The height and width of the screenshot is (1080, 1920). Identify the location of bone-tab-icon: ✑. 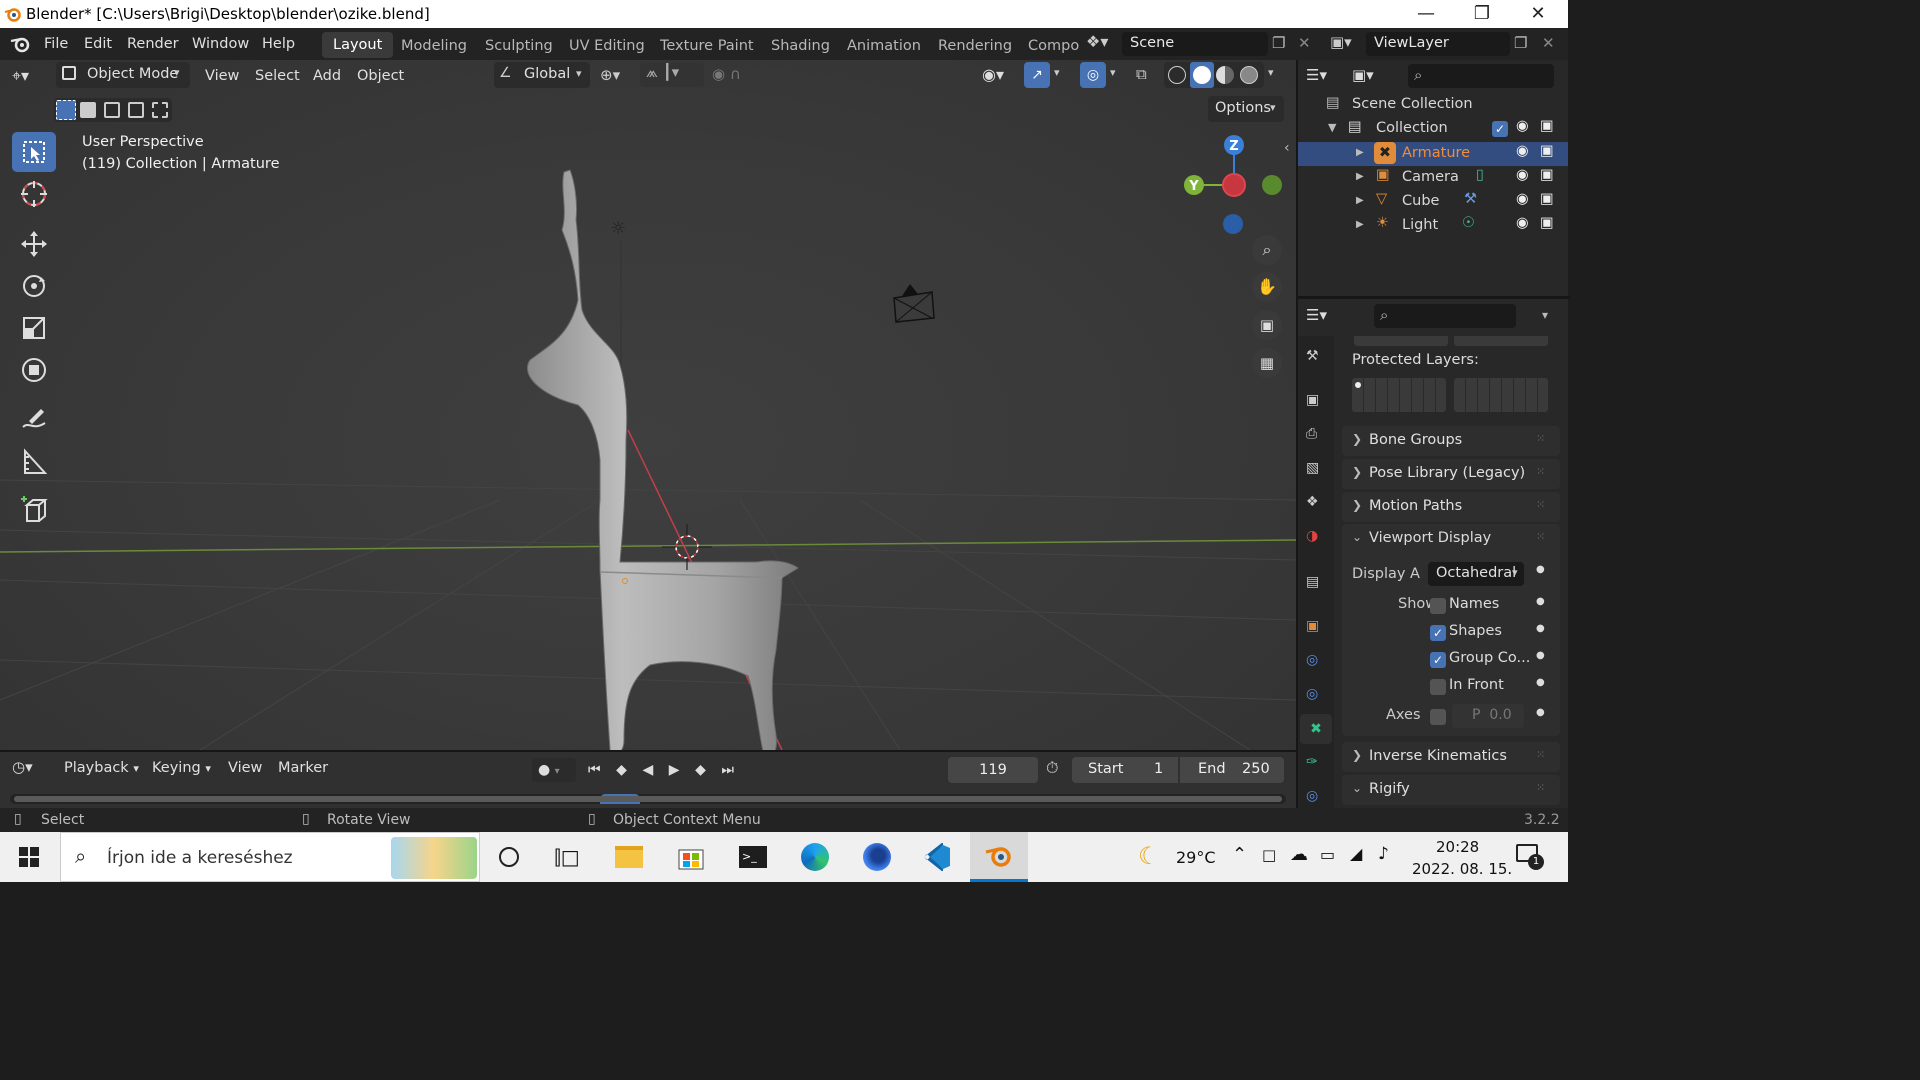
(1312, 762).